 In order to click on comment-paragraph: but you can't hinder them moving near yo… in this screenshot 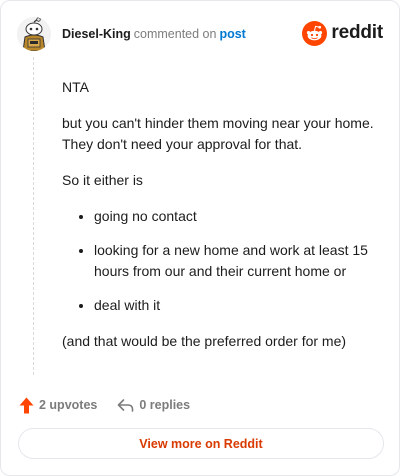, I will do `click(218, 133)`.